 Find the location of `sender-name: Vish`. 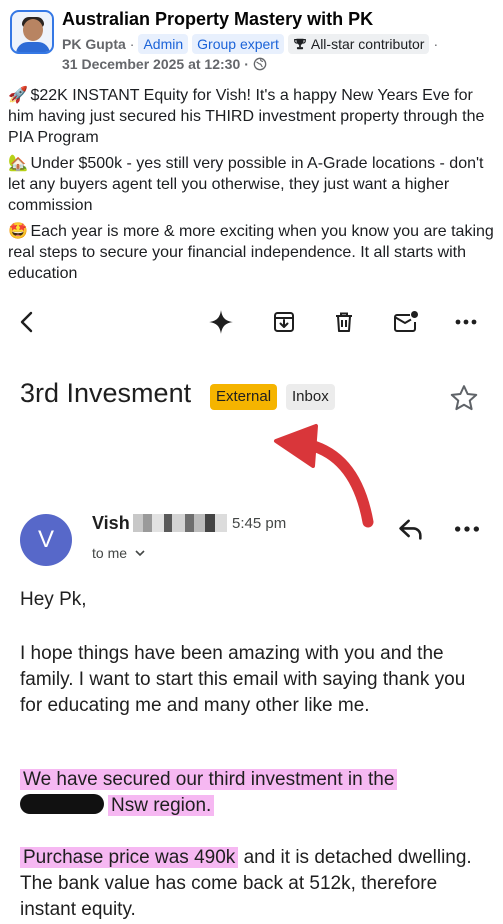

sender-name: Vish is located at coordinates (111, 523).